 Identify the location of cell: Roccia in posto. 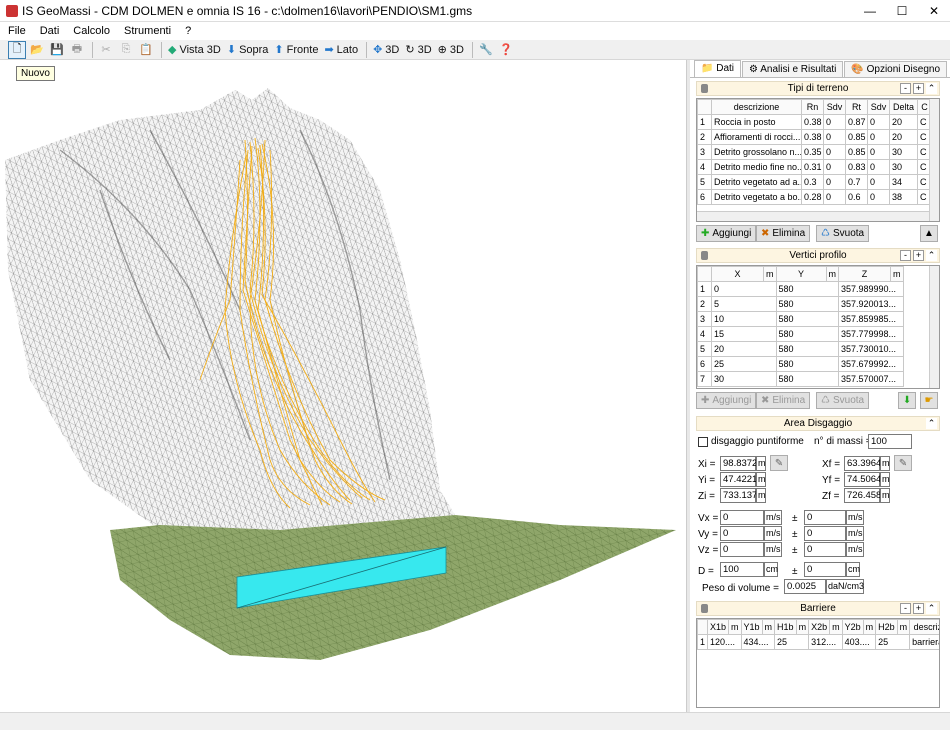
(756, 122).